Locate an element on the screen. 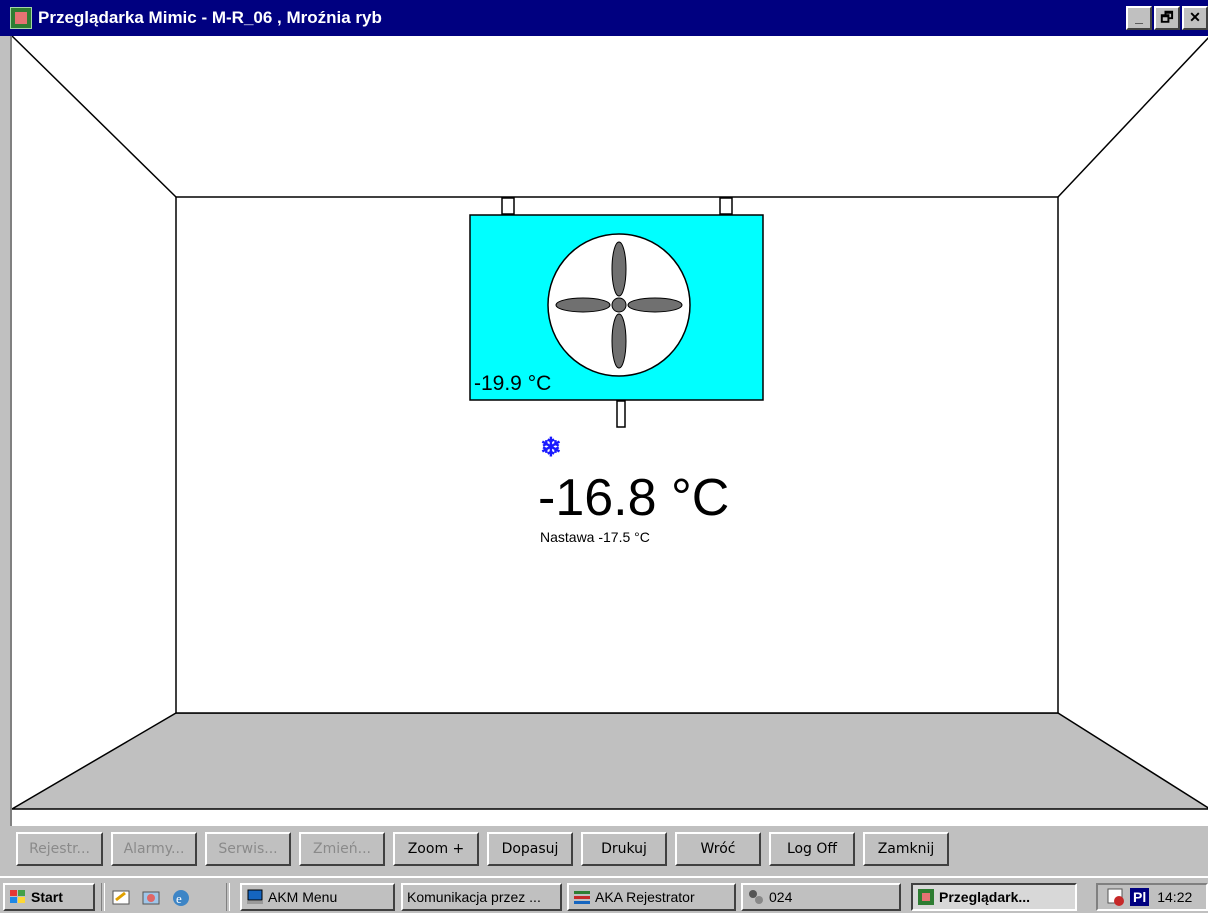  svg-text: e is located at coordinates (179, 898).